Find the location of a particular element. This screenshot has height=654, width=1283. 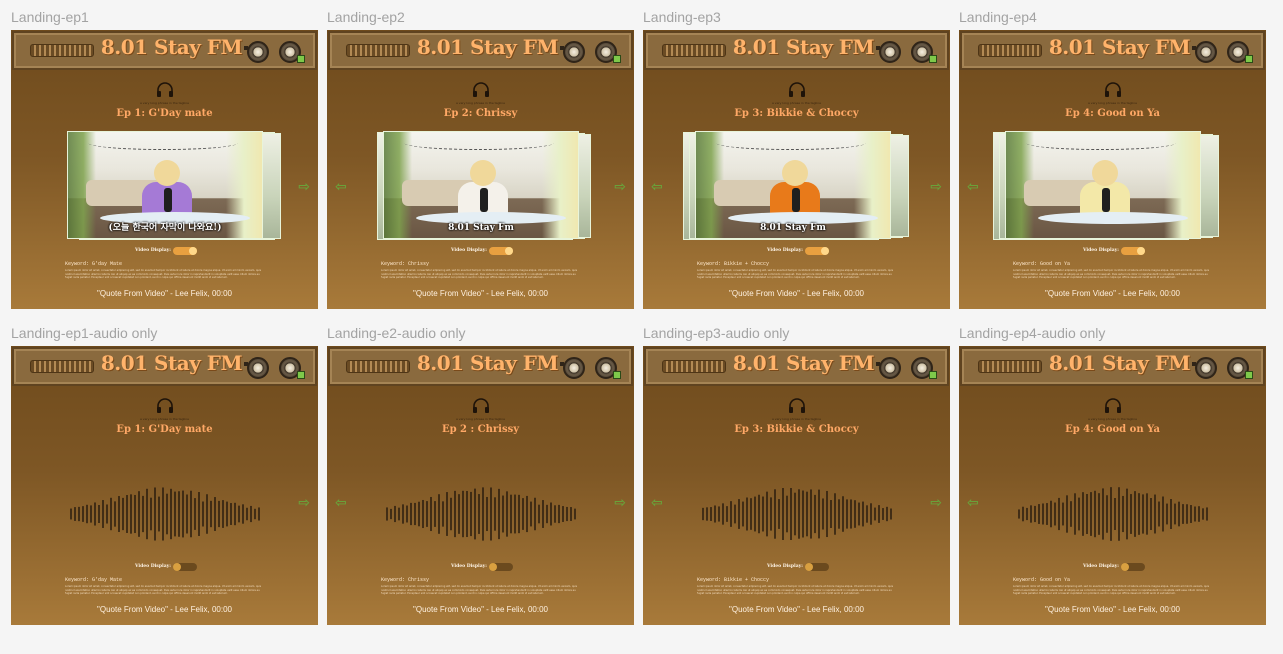

frame-label: Landing-ep4-audio only is located at coordinates (1032, 333).